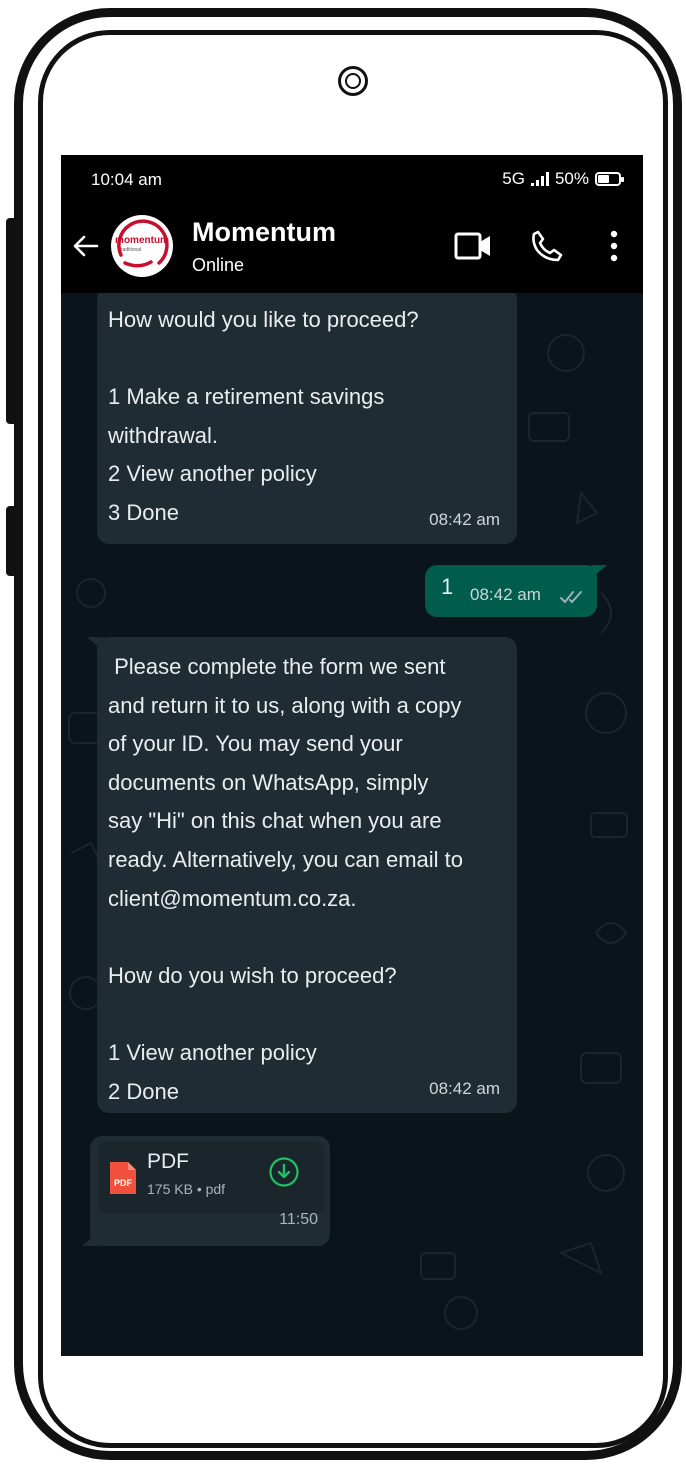 Image resolution: width=686 pixels, height=1466 pixels. Describe the element at coordinates (571, 178) in the screenshot. I see `battery-percent: 50%` at that location.